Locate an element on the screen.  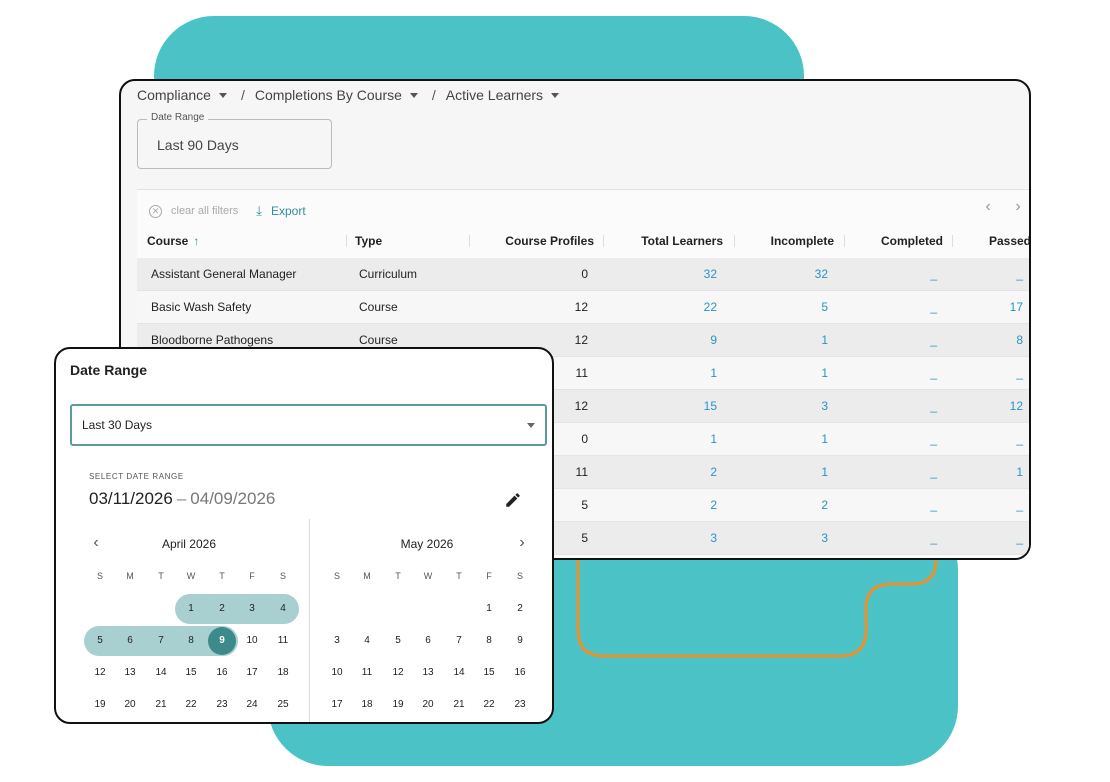
breadcrumb-compliance: Compliance is located at coordinates (182, 95).